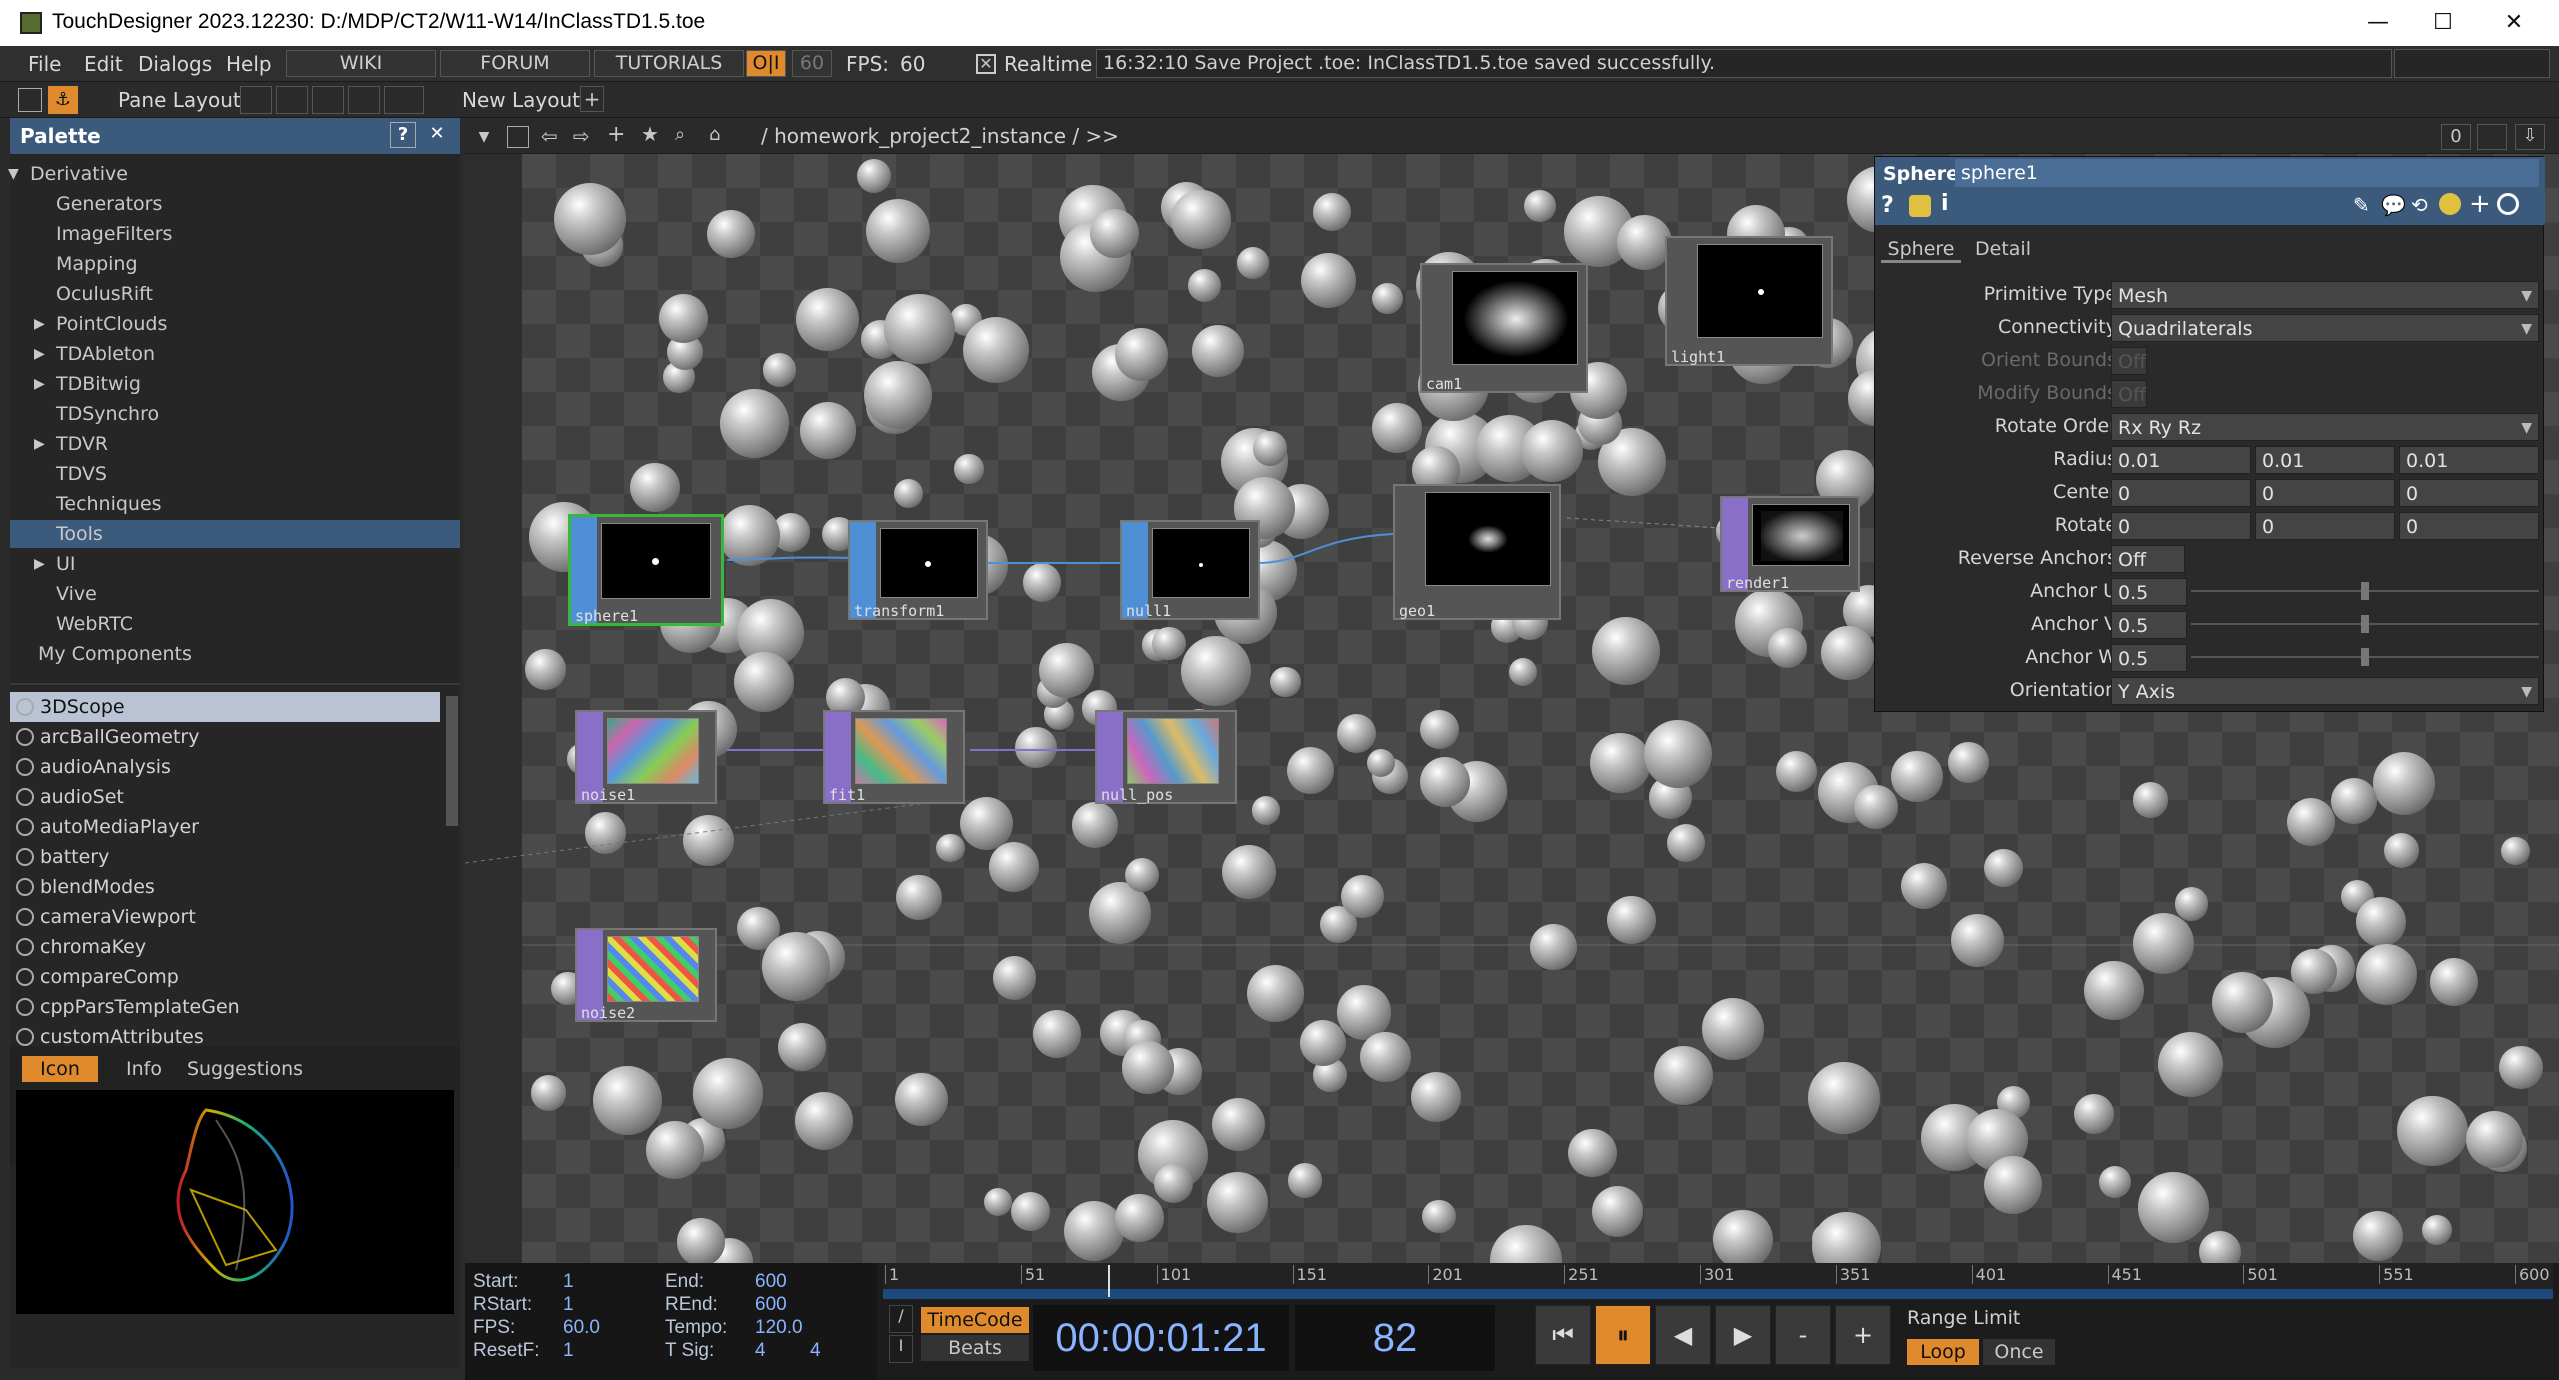 Image resolution: width=2559 pixels, height=1380 pixels. Describe the element at coordinates (60, 1069) in the screenshot. I see `tab-icon: Icon` at that location.